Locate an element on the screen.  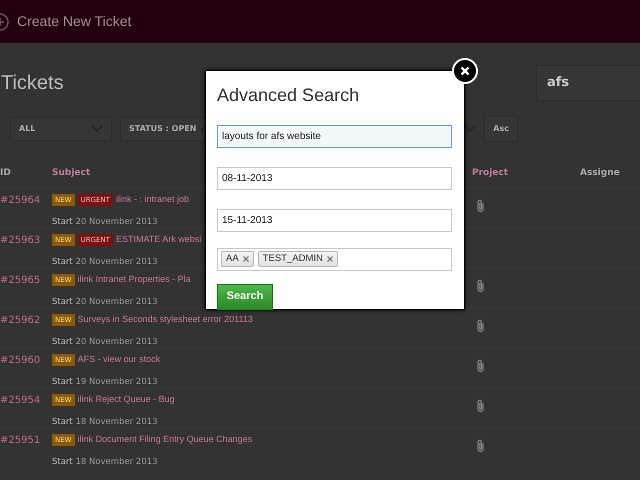
ticket-subject: ilink Document Filing Entry Queue Changes is located at coordinates (165, 439).